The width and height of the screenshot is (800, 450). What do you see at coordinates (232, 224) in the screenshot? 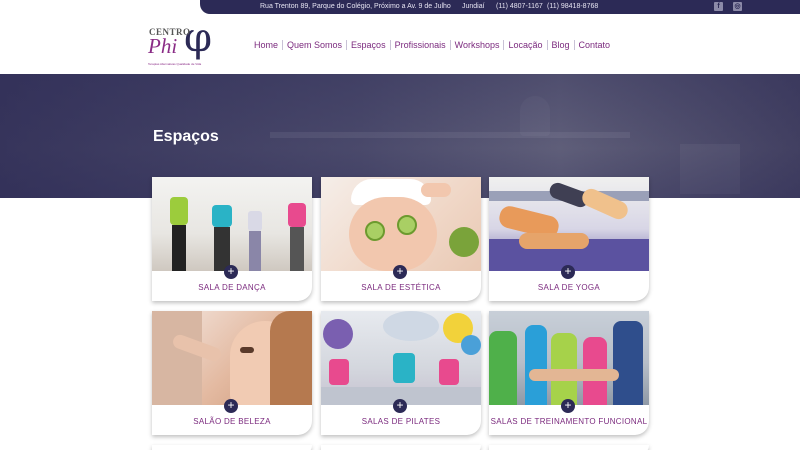
I see `dance-class-photo` at bounding box center [232, 224].